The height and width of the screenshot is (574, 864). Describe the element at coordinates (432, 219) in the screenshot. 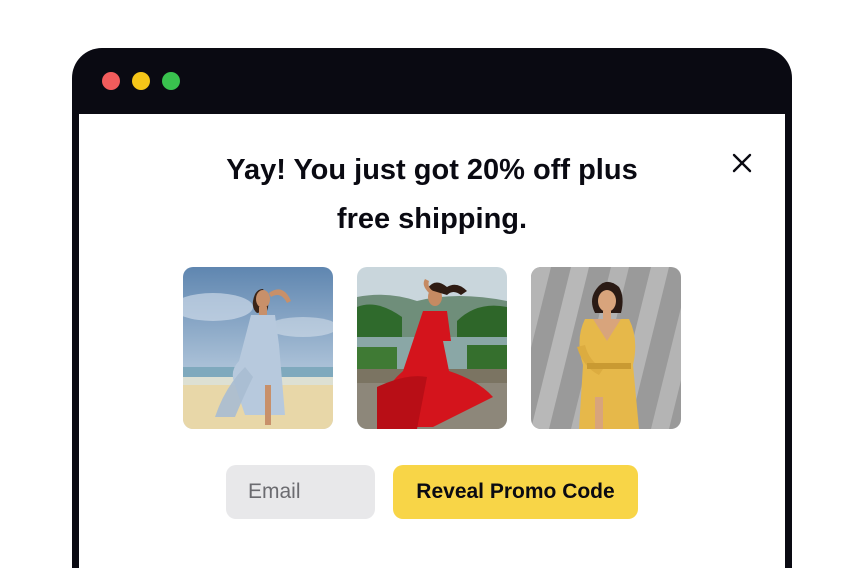

I see `headline-line-2: free shipping.` at that location.